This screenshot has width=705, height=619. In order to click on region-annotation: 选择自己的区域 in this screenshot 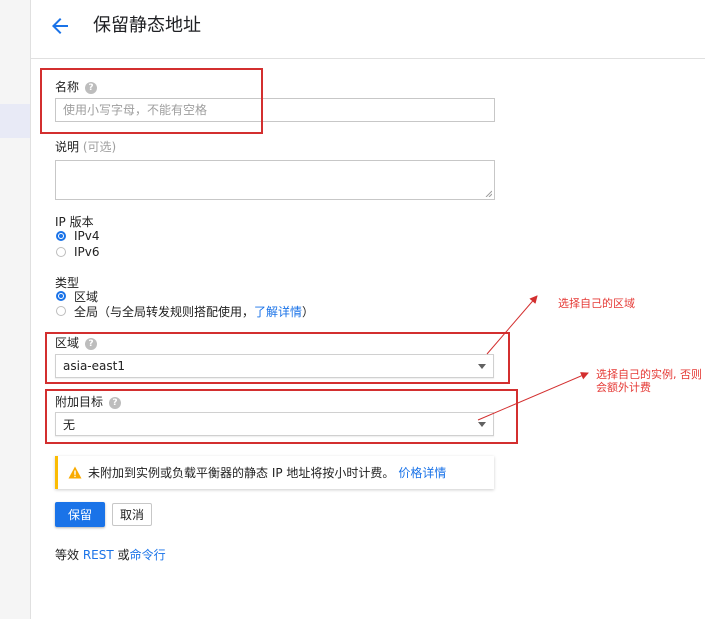, I will do `click(596, 303)`.